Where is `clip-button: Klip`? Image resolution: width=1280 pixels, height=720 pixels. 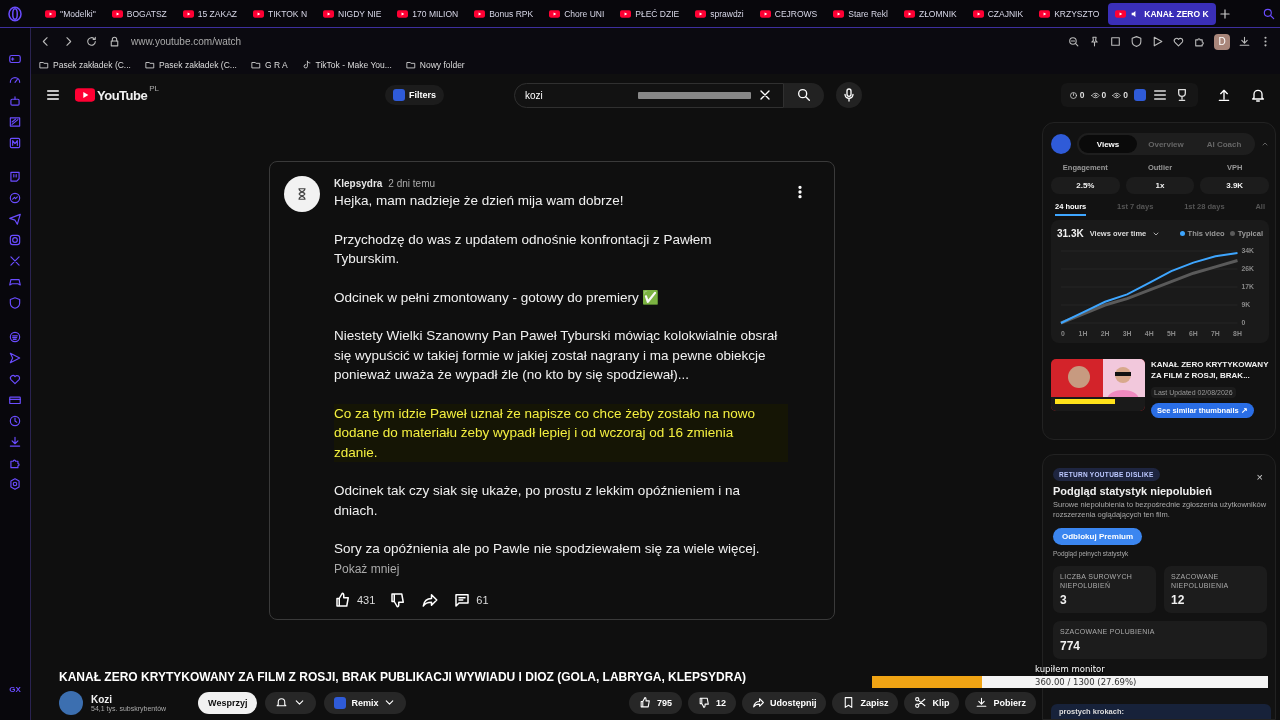
clip-button: Klip is located at coordinates (932, 702).